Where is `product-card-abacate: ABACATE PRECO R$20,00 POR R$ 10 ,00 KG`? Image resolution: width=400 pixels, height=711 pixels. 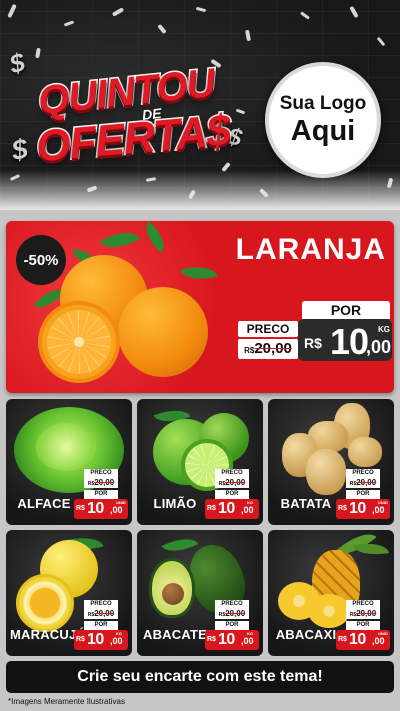
product-card-abacate: ABACATE PRECO R$20,00 POR R$ 10 ,00 KG is located at coordinates (200, 593).